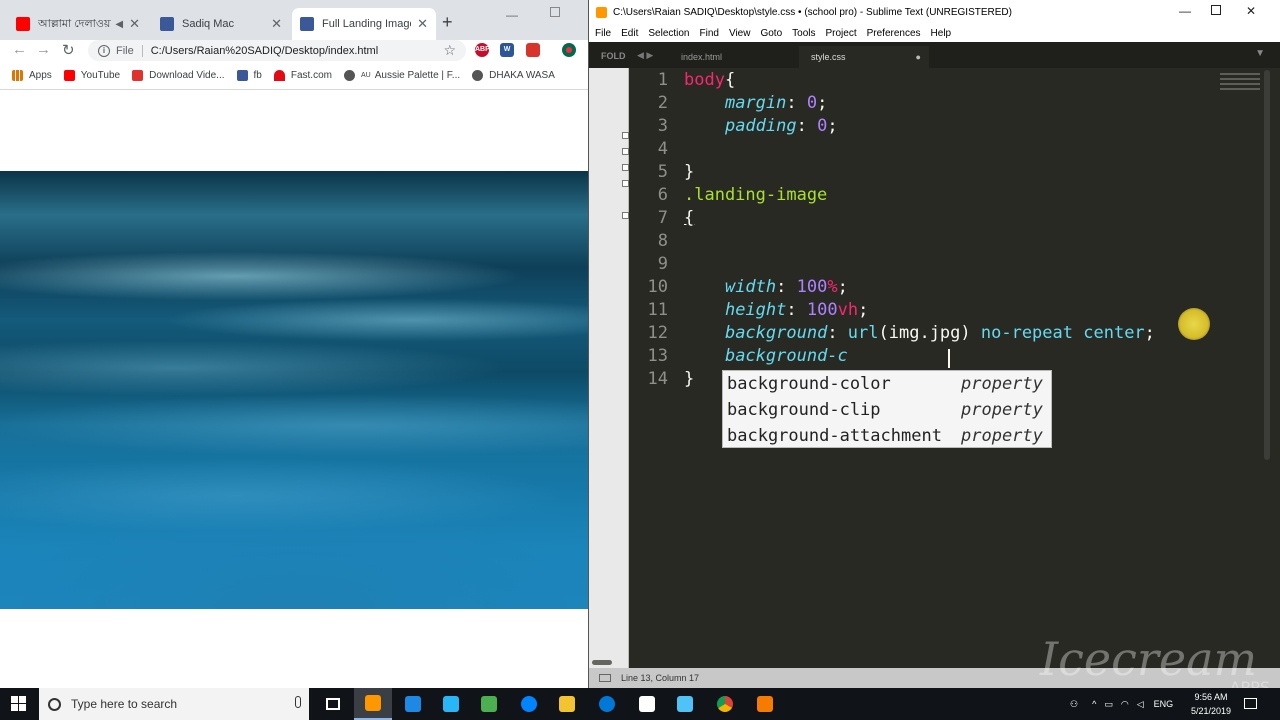 The height and width of the screenshot is (720, 1280). Describe the element at coordinates (887, 436) in the screenshot. I see `autocomplete-item: background-attachment property` at that location.